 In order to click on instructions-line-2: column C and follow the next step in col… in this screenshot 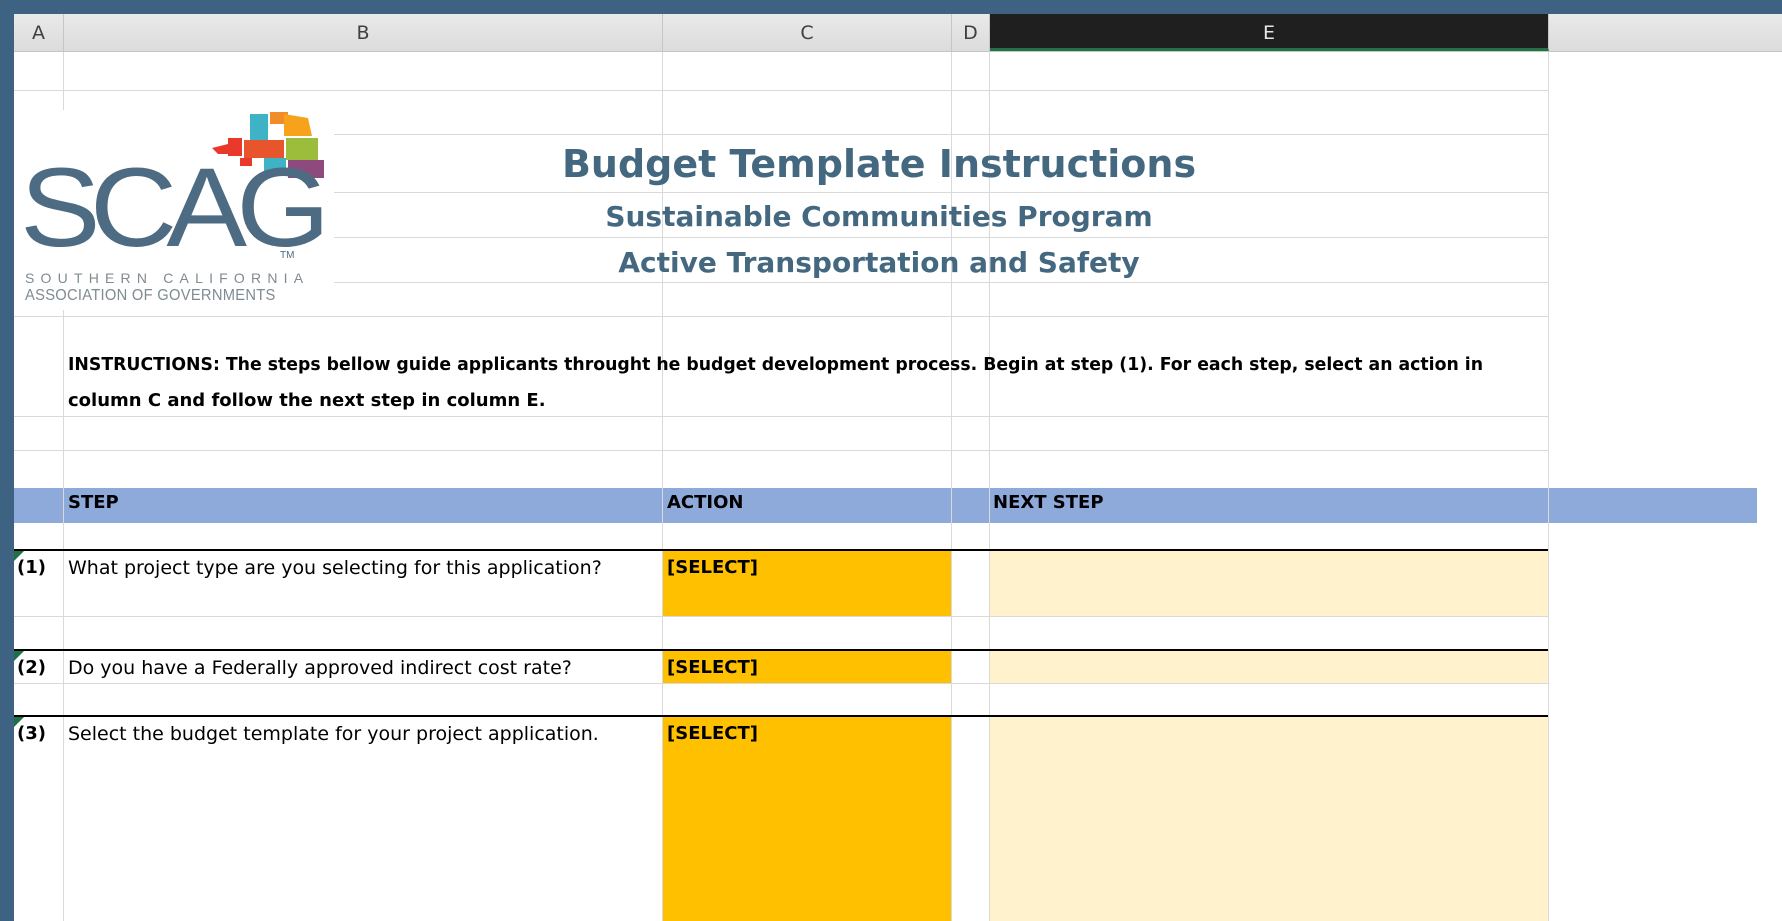, I will do `click(307, 400)`.